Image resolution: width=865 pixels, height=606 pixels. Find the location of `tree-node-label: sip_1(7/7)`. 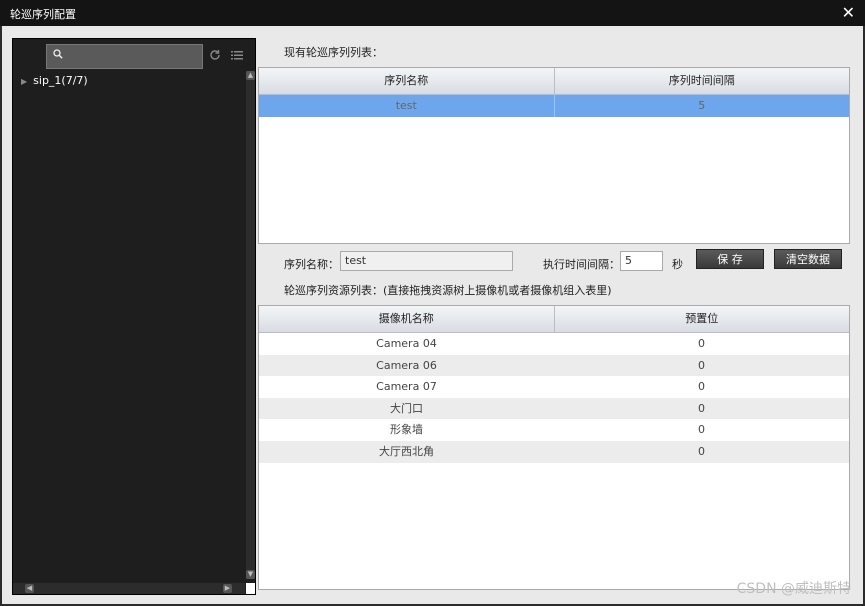

tree-node-label: sip_1(7/7) is located at coordinates (60, 80).